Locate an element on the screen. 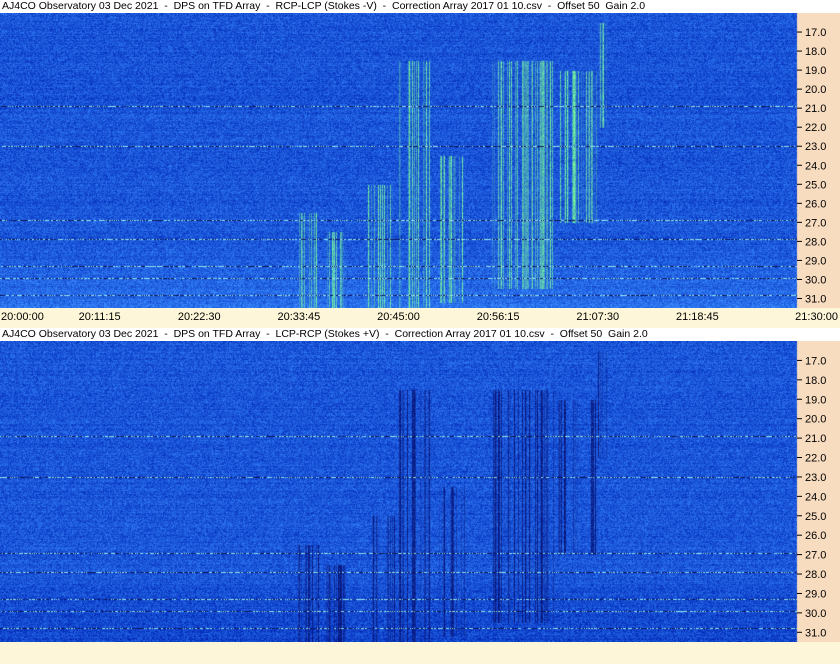 Image resolution: width=840 pixels, height=664 pixels. time-tick-label: 20:11:15 is located at coordinates (99, 317).